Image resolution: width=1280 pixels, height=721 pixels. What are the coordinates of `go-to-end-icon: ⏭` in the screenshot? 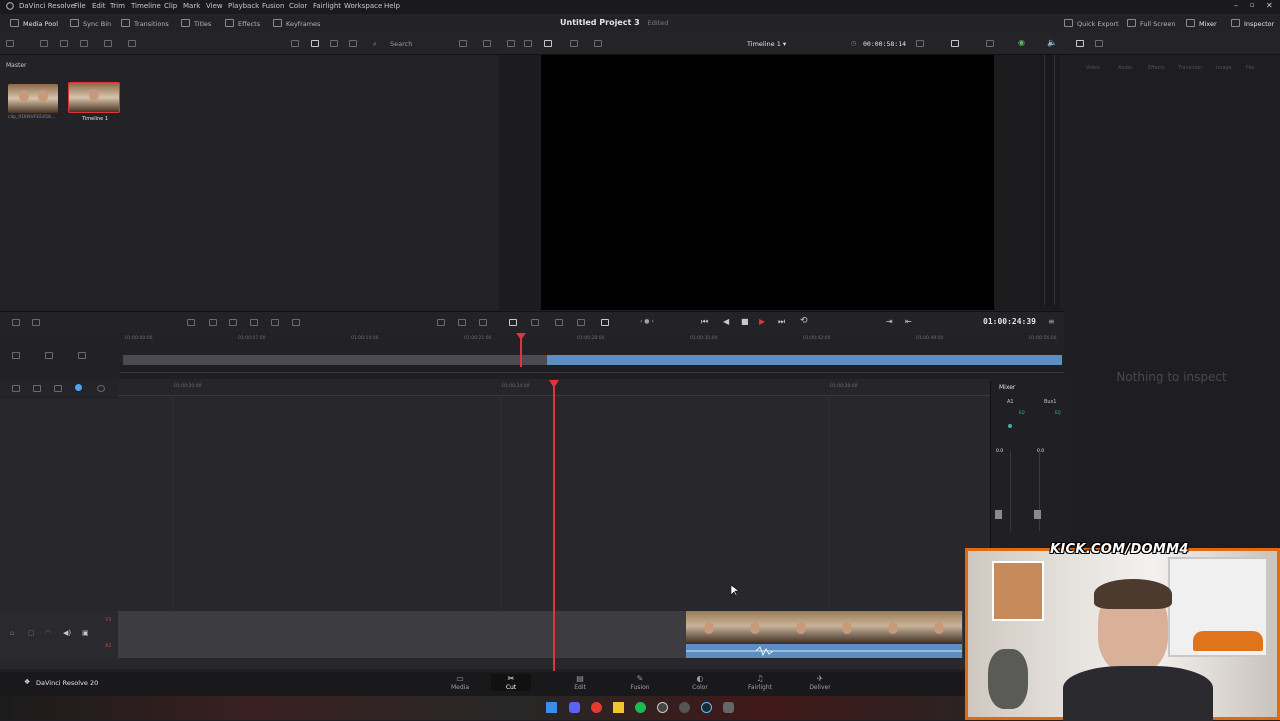 It's located at (781, 322).